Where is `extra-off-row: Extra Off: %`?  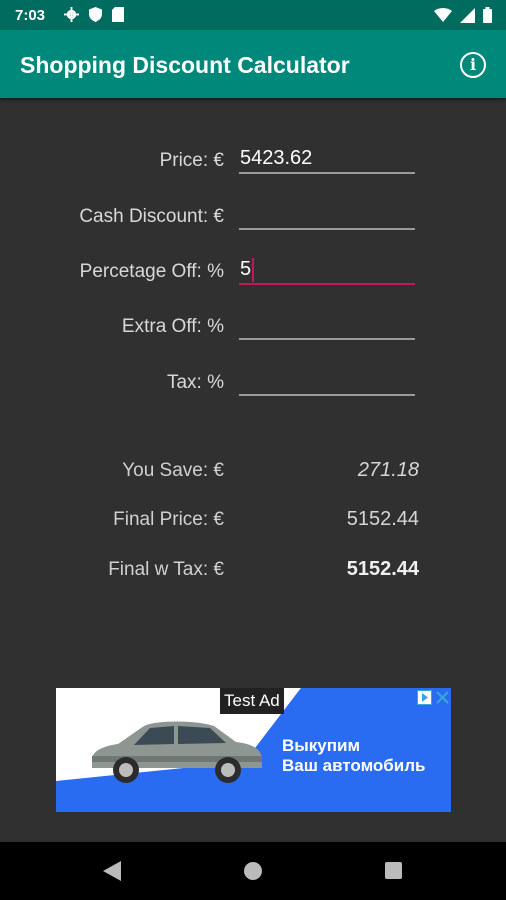
extra-off-row: Extra Off: % is located at coordinates (253, 330).